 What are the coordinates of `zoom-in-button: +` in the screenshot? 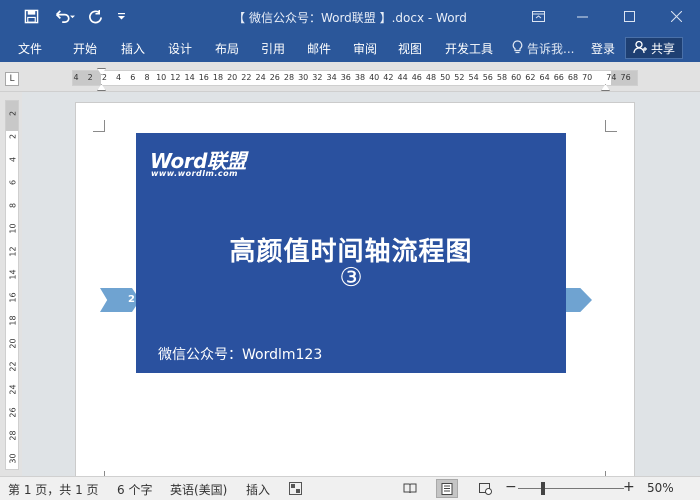 It's located at (629, 487).